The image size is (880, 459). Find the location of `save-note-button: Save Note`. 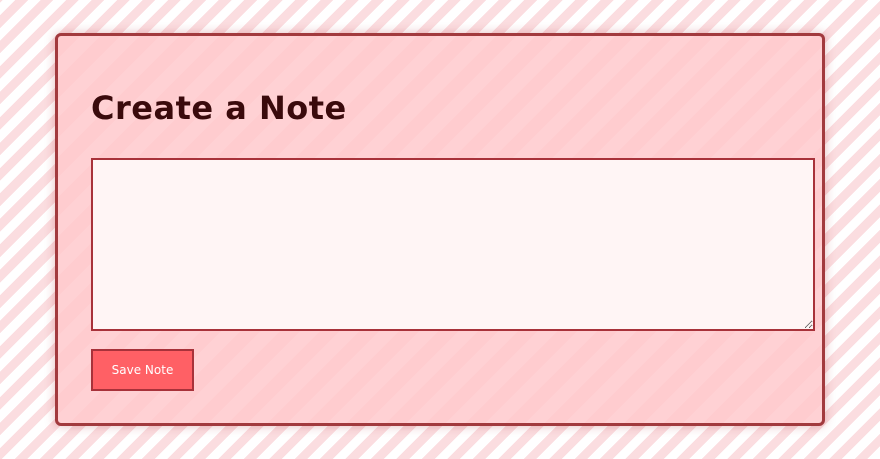

save-note-button: Save Note is located at coordinates (142, 370).